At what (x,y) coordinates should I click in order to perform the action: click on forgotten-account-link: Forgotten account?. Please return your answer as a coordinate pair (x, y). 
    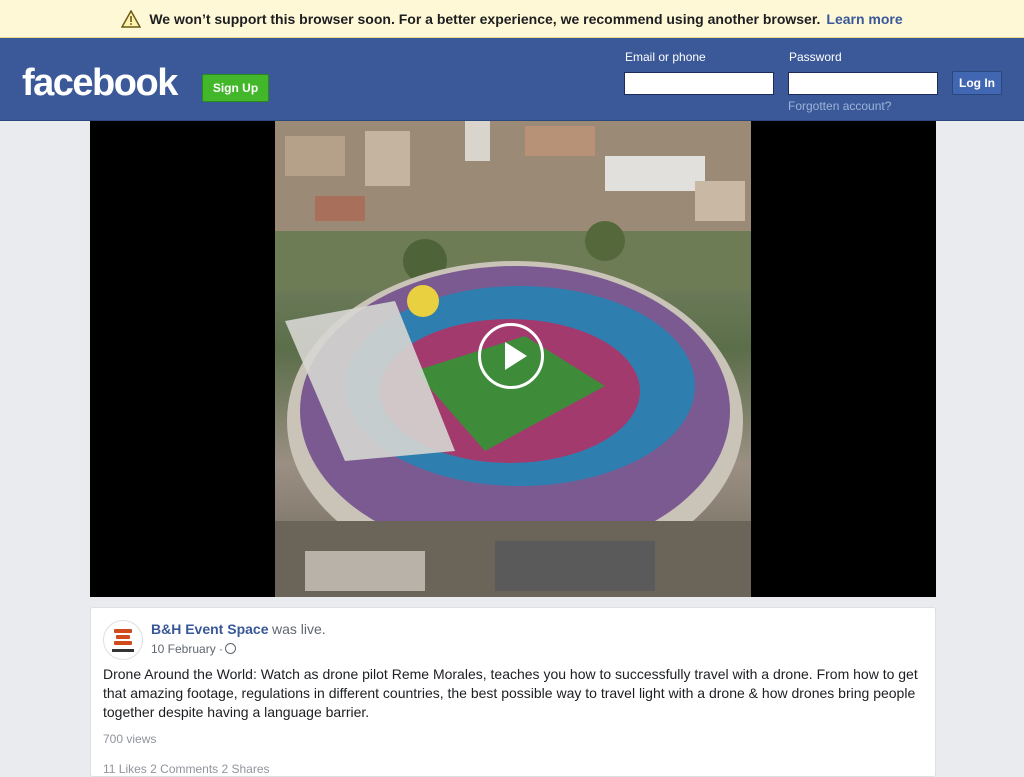
    Looking at the image, I should click on (839, 106).